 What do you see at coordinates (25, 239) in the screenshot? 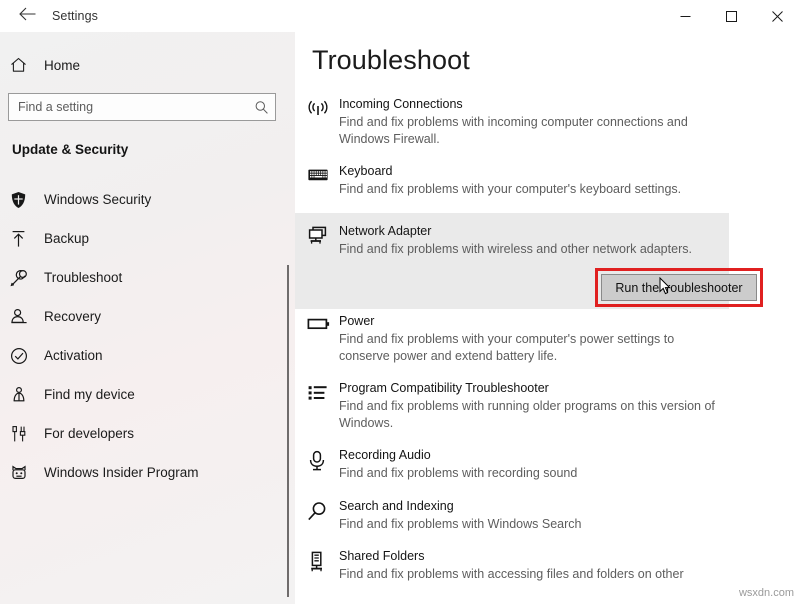
I see `upload-arrow-icon` at bounding box center [25, 239].